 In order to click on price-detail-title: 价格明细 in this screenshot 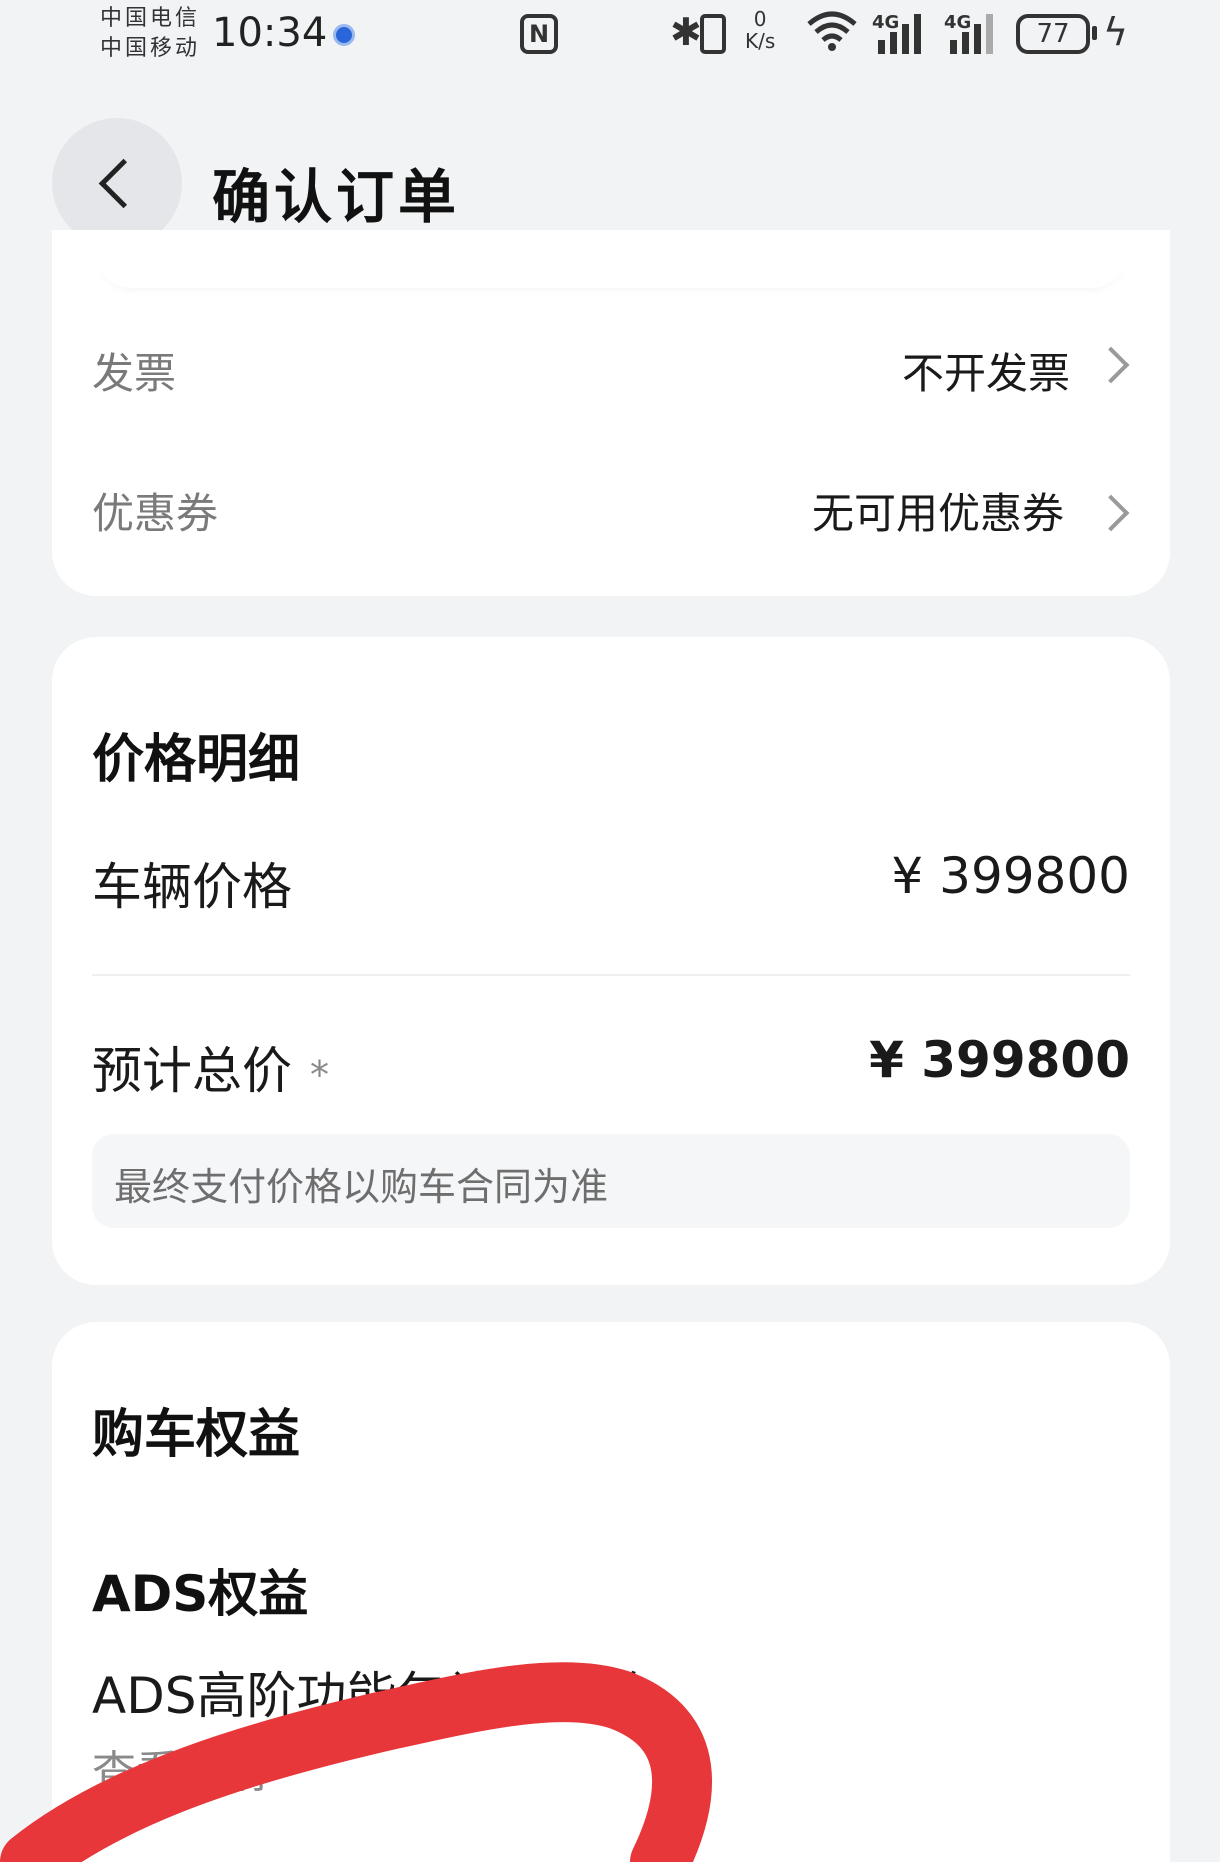, I will do `click(196, 760)`.